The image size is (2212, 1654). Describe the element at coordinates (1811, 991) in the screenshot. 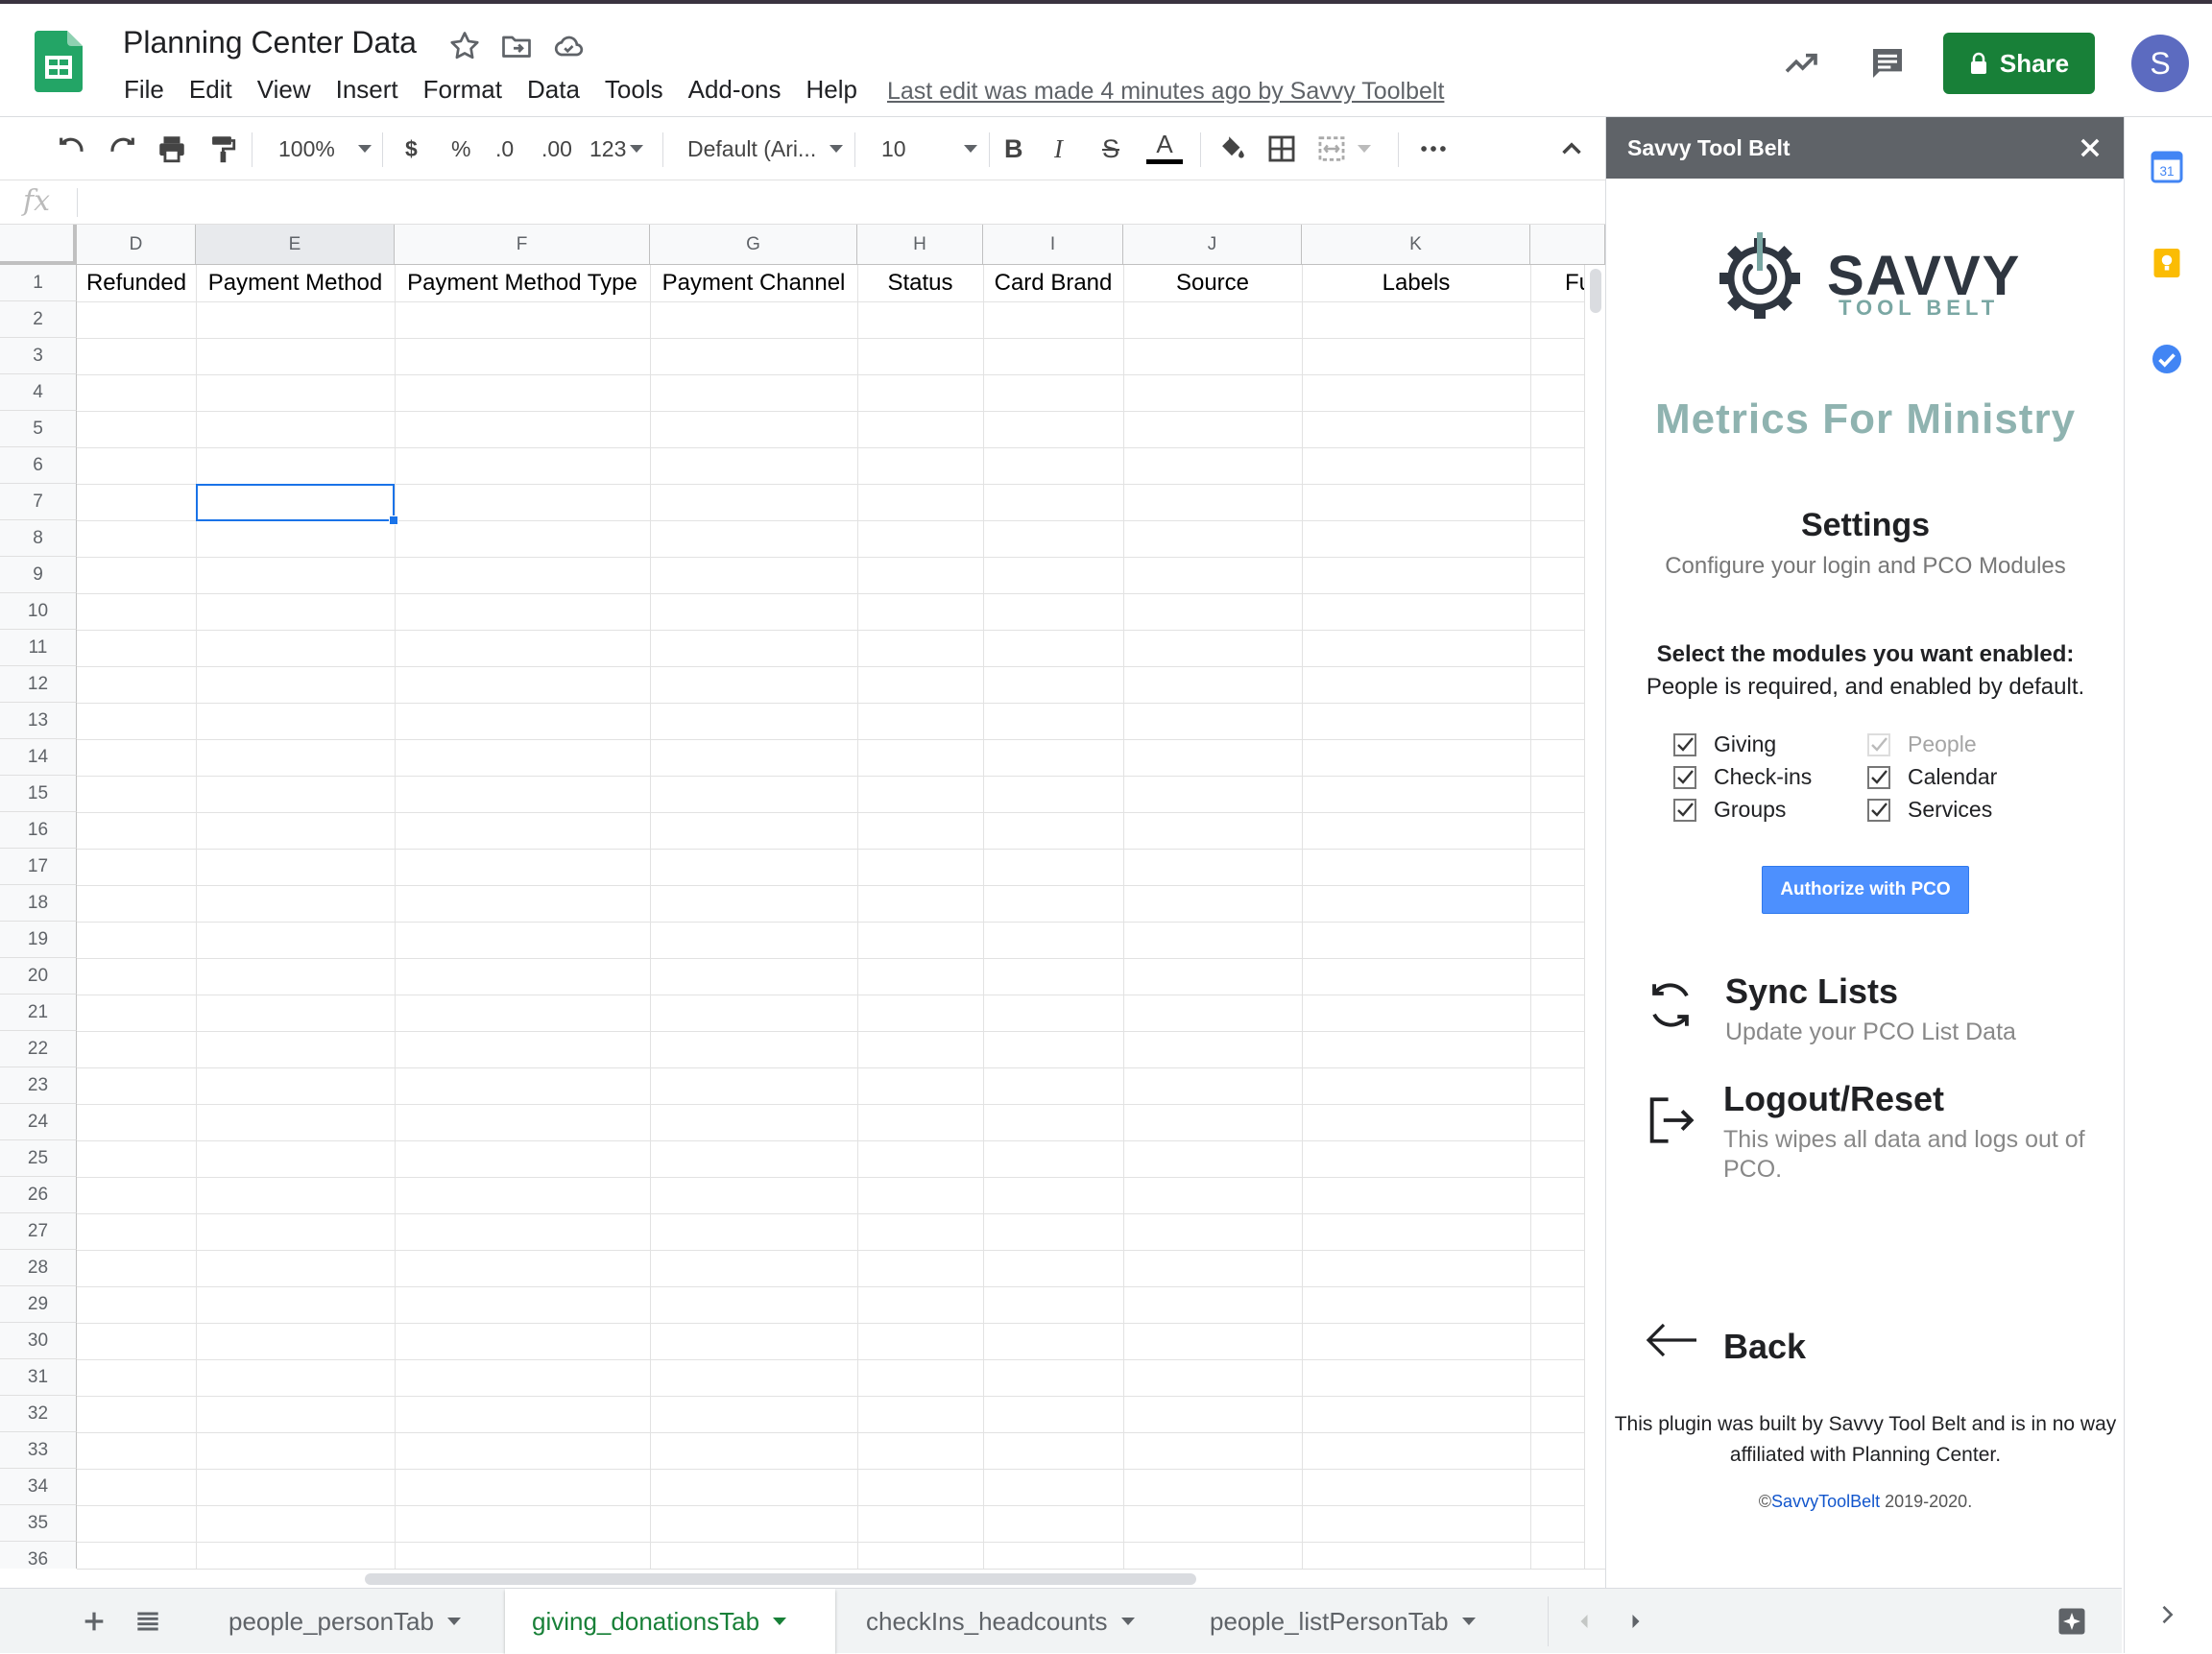

I see `sync-lists-title: Sync Lists` at that location.